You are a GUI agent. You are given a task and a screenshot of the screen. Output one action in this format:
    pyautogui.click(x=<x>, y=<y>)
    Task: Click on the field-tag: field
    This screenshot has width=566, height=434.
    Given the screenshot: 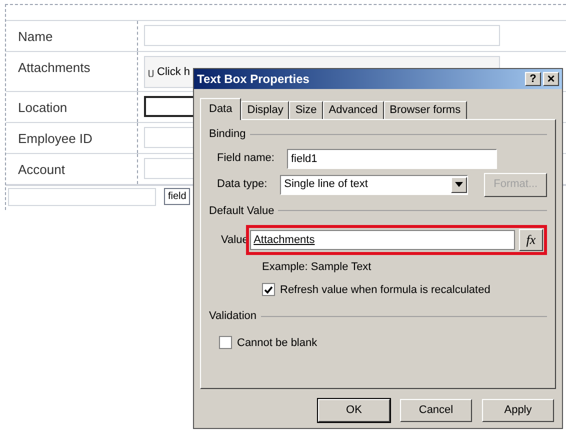 What is the action you would take?
    pyautogui.click(x=177, y=196)
    